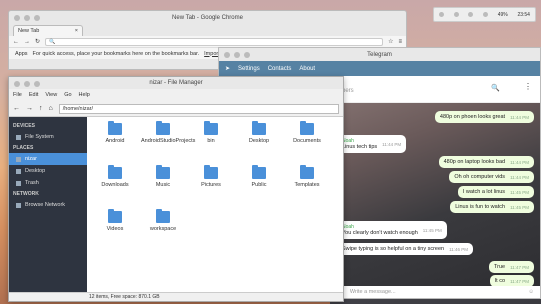 This screenshot has width=541, height=304. I want to click on chat-message: True 11:47 PM, so click(511, 267).